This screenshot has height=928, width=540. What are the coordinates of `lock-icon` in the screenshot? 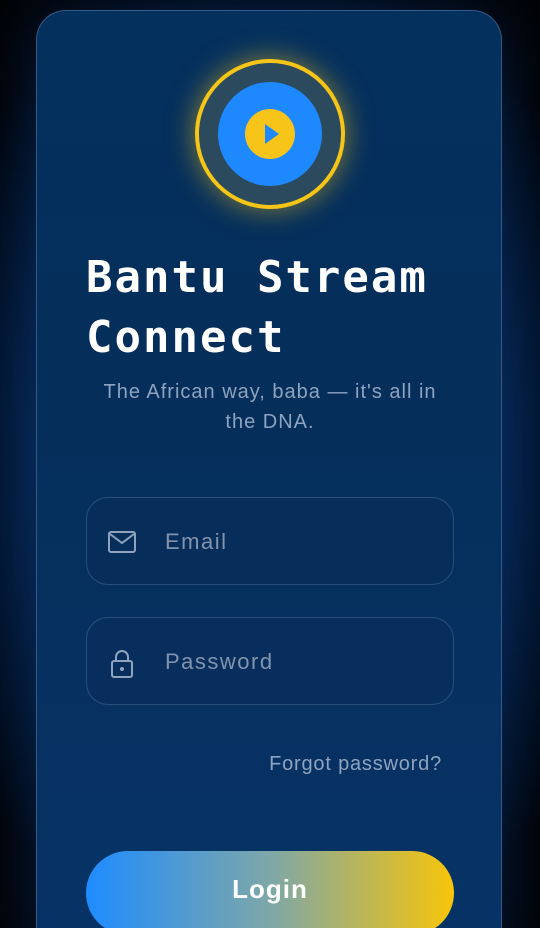 It's located at (122, 663).